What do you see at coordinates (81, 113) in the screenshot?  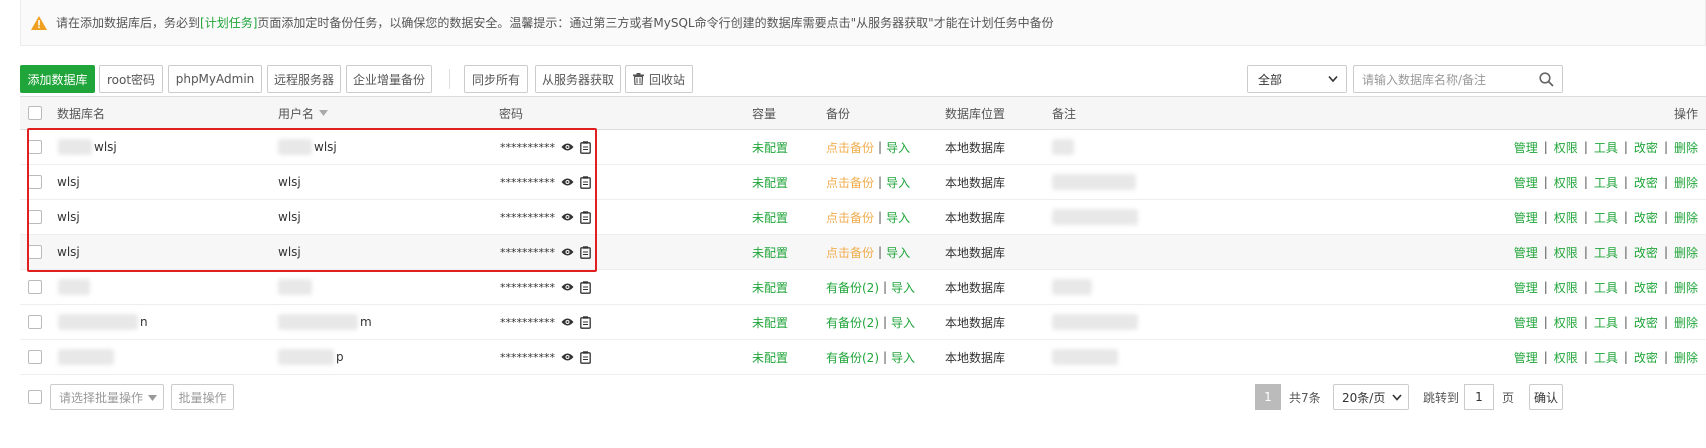 I see `header-name: 数据库名` at bounding box center [81, 113].